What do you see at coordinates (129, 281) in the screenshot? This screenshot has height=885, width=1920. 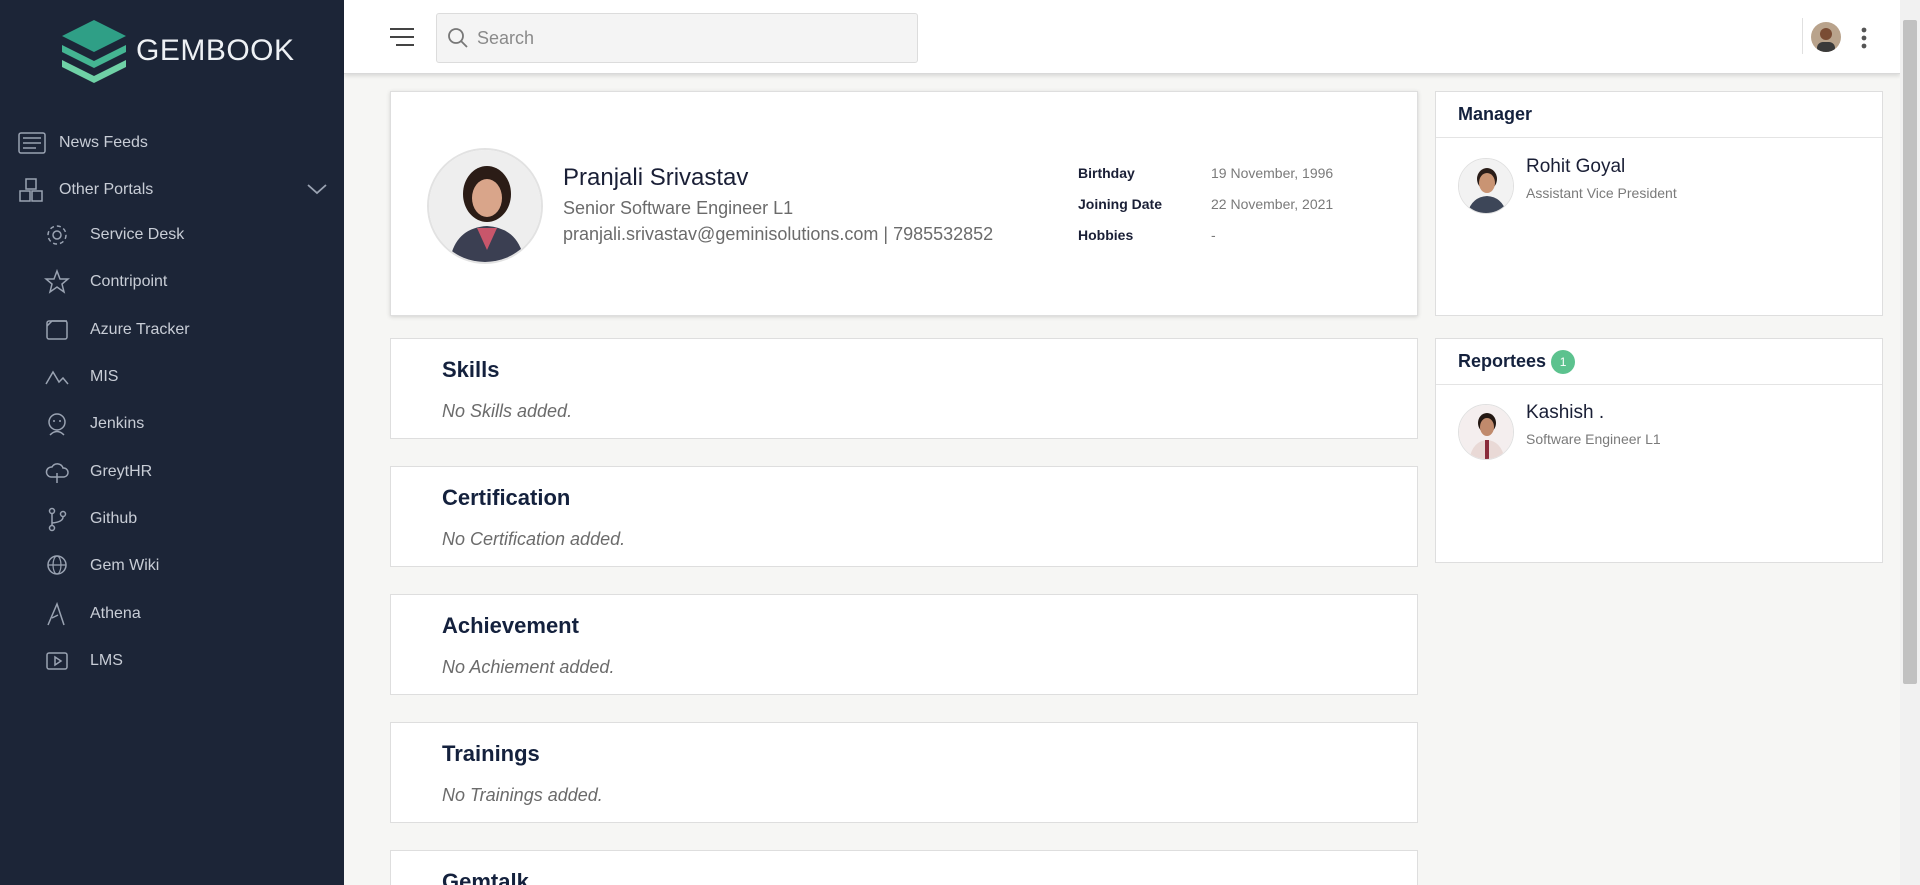 I see `sidebar-item-label: Contripoint` at bounding box center [129, 281].